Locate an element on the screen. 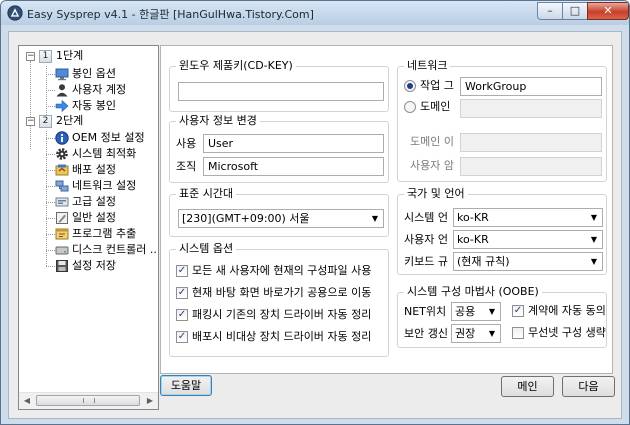 Image resolution: width=630 pixels, height=425 pixels. scroll-grip-icon is located at coordinates (89, 400).